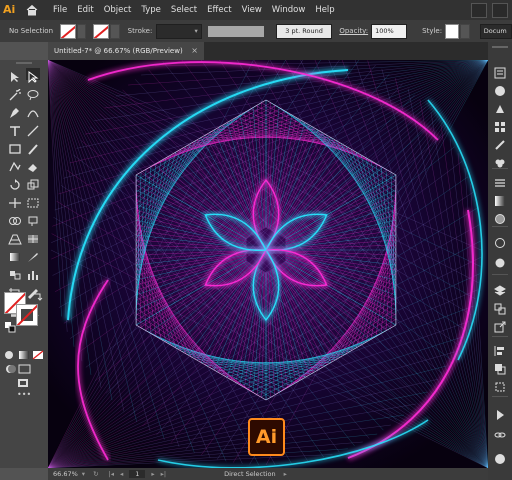 The width and height of the screenshot is (512, 480). Describe the element at coordinates (36, 294) in the screenshot. I see `swap-fill-stroke-icon` at that location.